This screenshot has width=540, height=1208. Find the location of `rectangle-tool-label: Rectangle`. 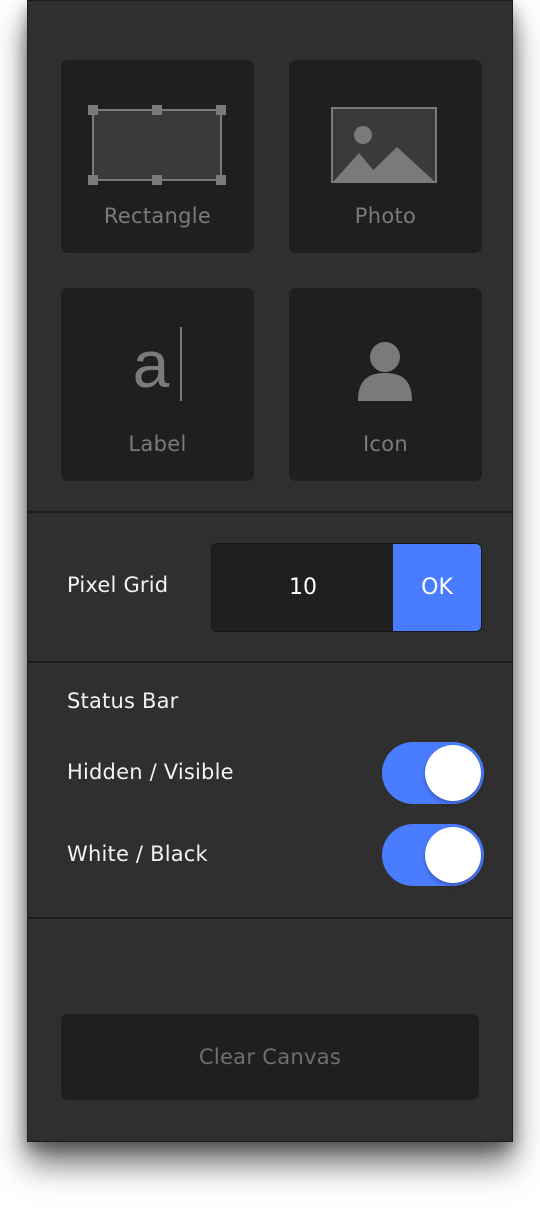

rectangle-tool-label: Rectangle is located at coordinates (157, 216).